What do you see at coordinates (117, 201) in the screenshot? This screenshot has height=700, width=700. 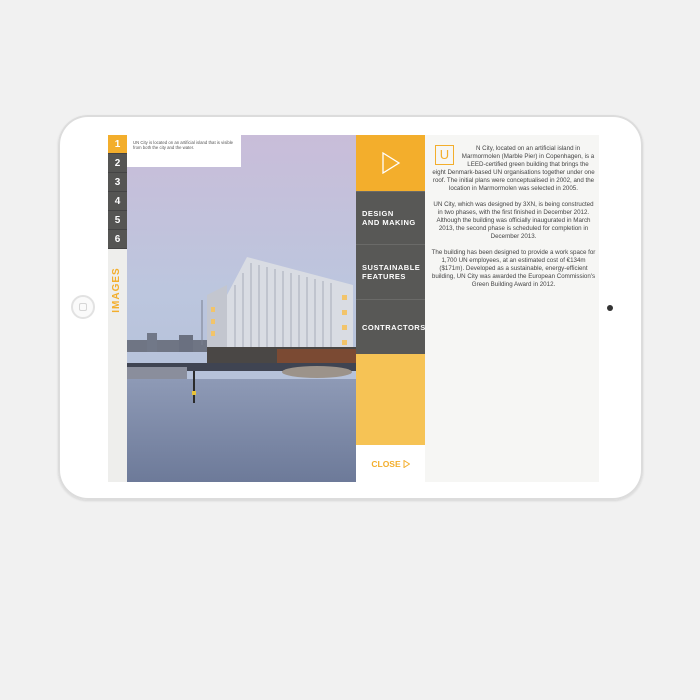 I see `image-number-4: 4` at bounding box center [117, 201].